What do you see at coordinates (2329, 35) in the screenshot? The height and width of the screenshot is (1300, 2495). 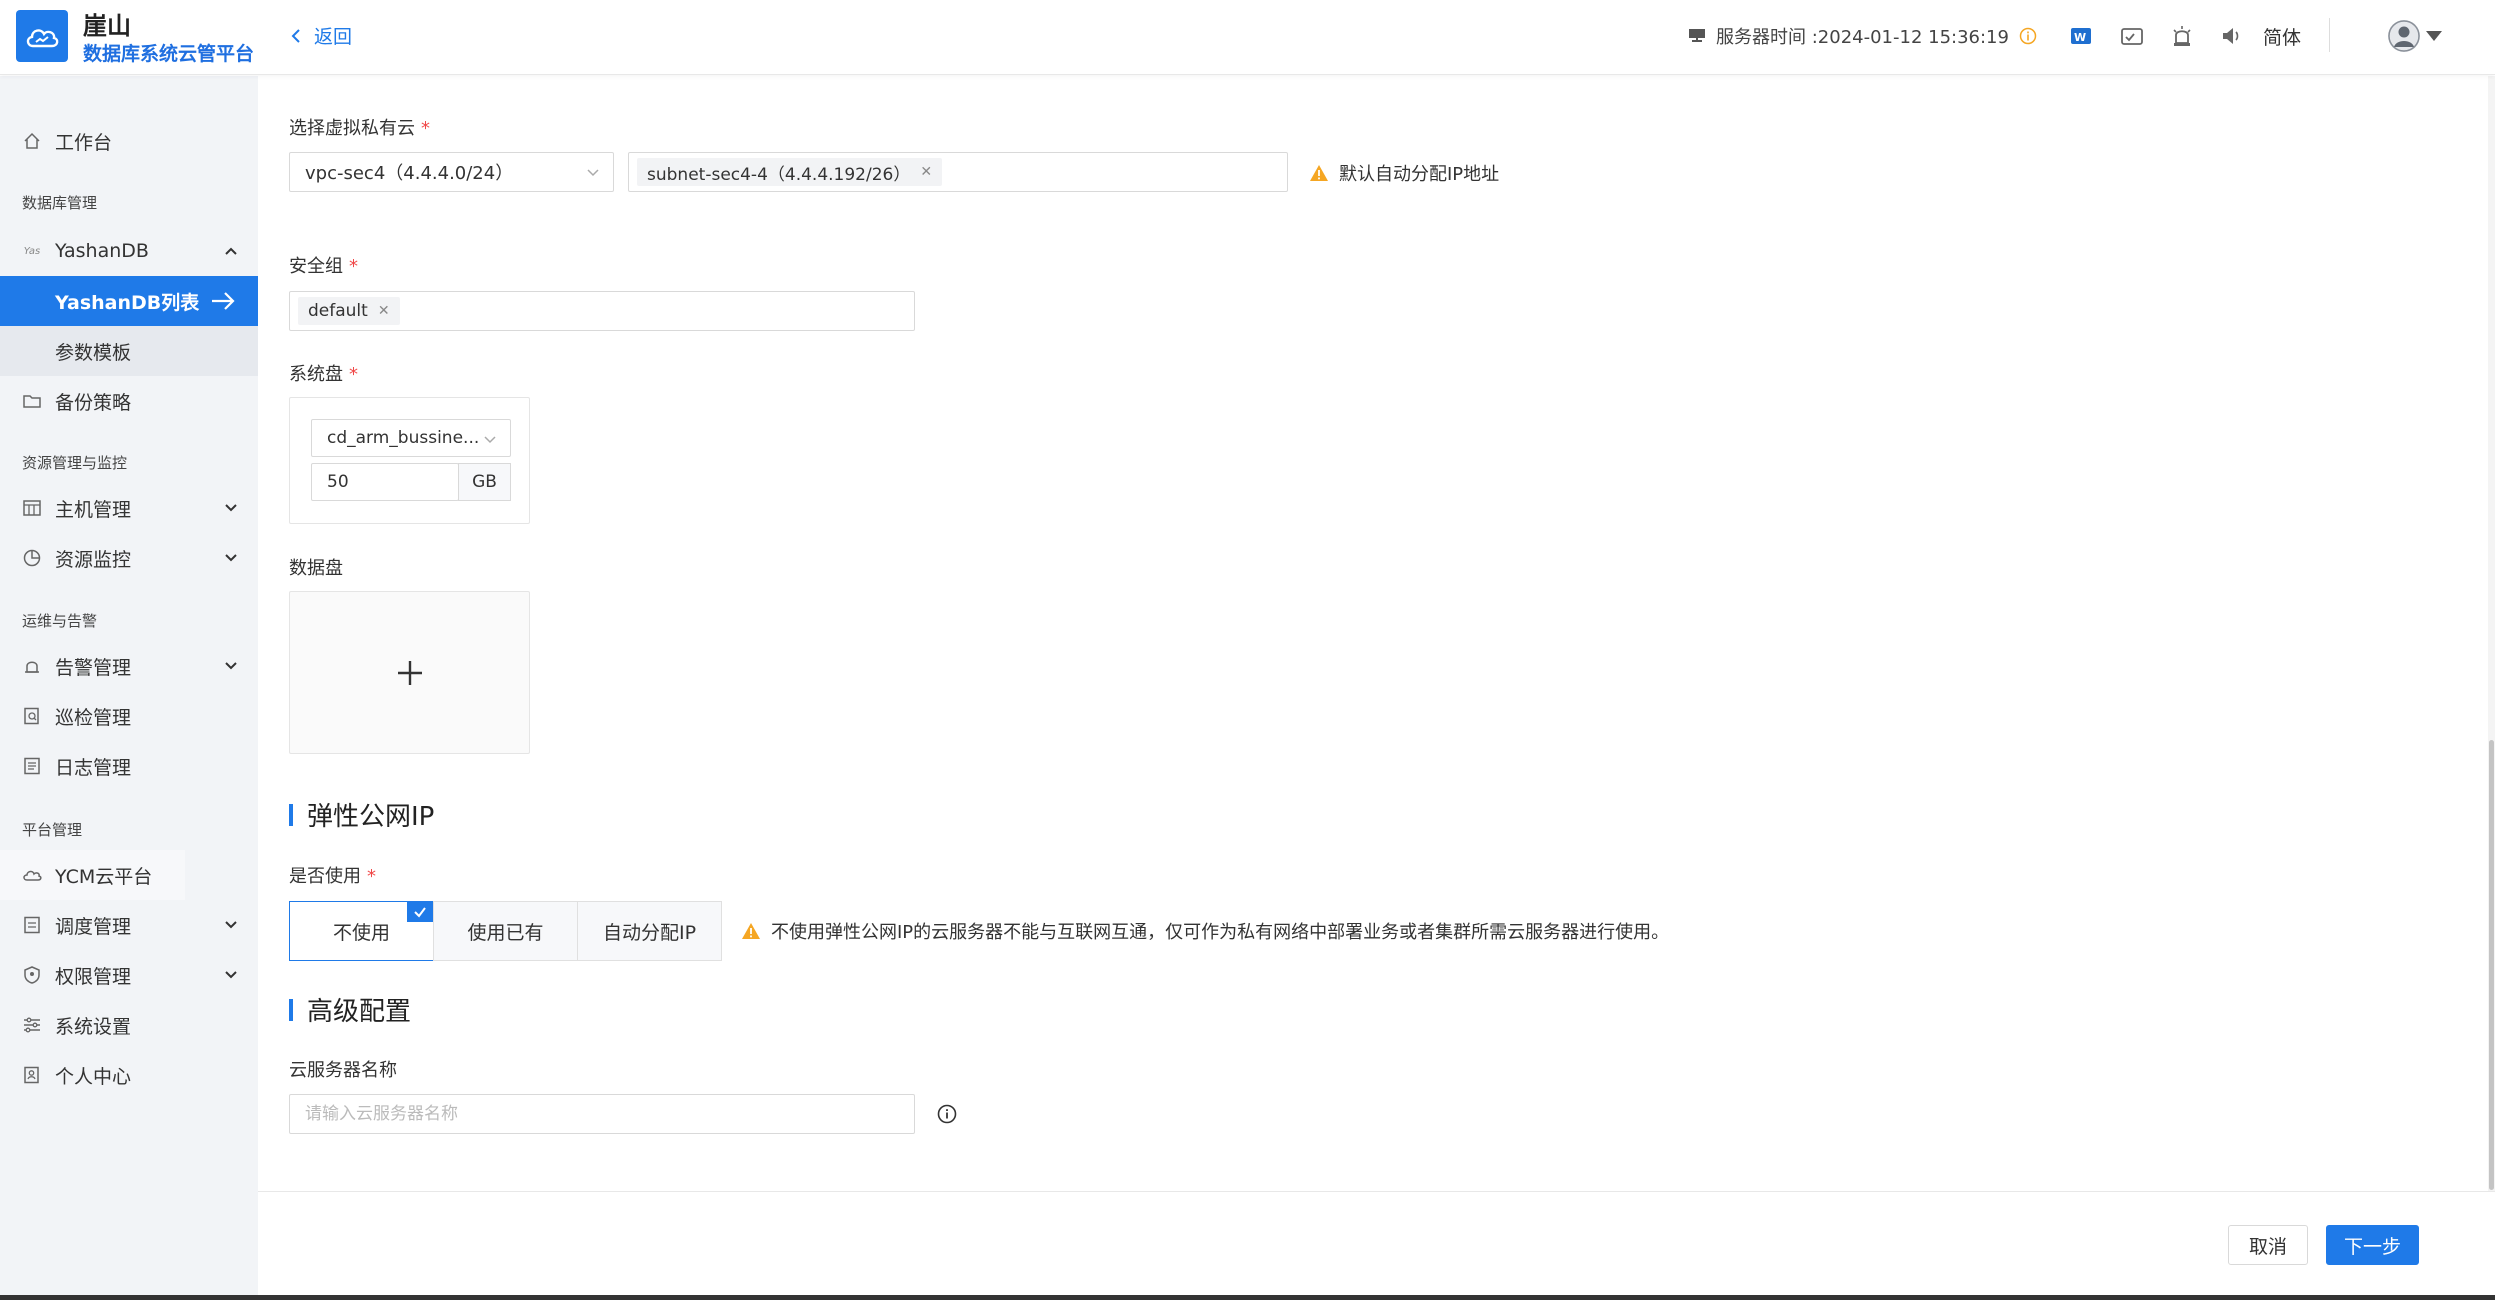 I see `header-divider` at bounding box center [2329, 35].